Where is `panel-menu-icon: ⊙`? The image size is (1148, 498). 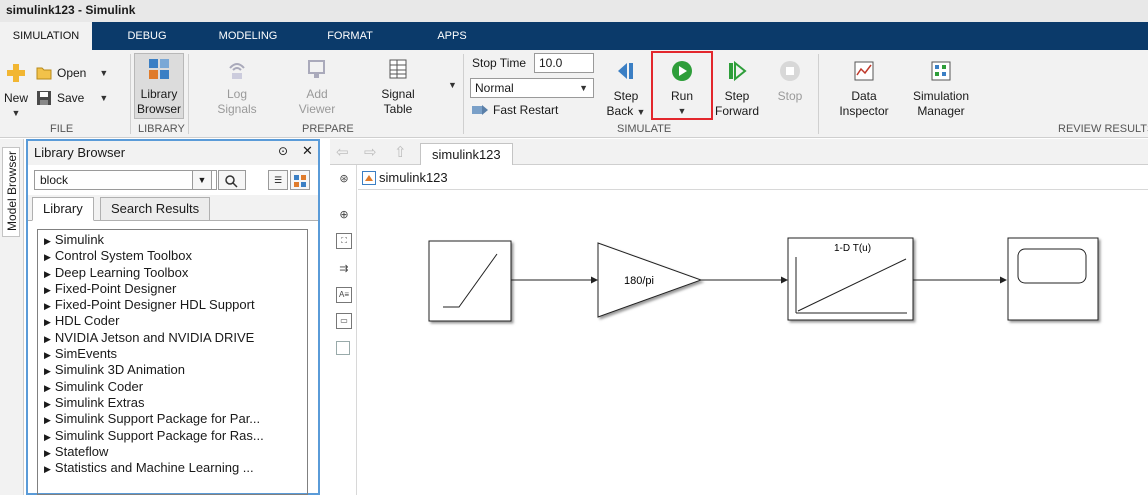
panel-menu-icon: ⊙ is located at coordinates (283, 151).